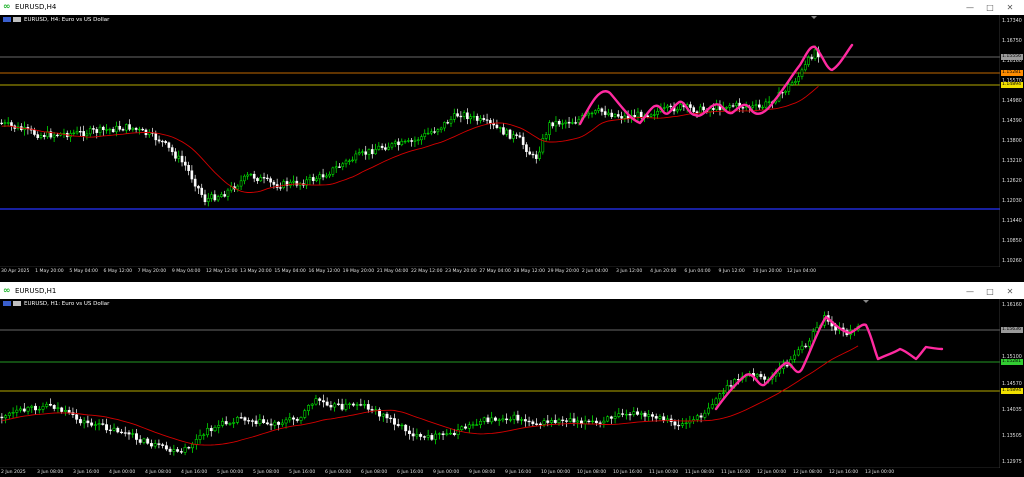 The height and width of the screenshot is (477, 1024). Describe the element at coordinates (1012, 73) in the screenshot. I see `price-tag-orange: 1.15281` at that location.